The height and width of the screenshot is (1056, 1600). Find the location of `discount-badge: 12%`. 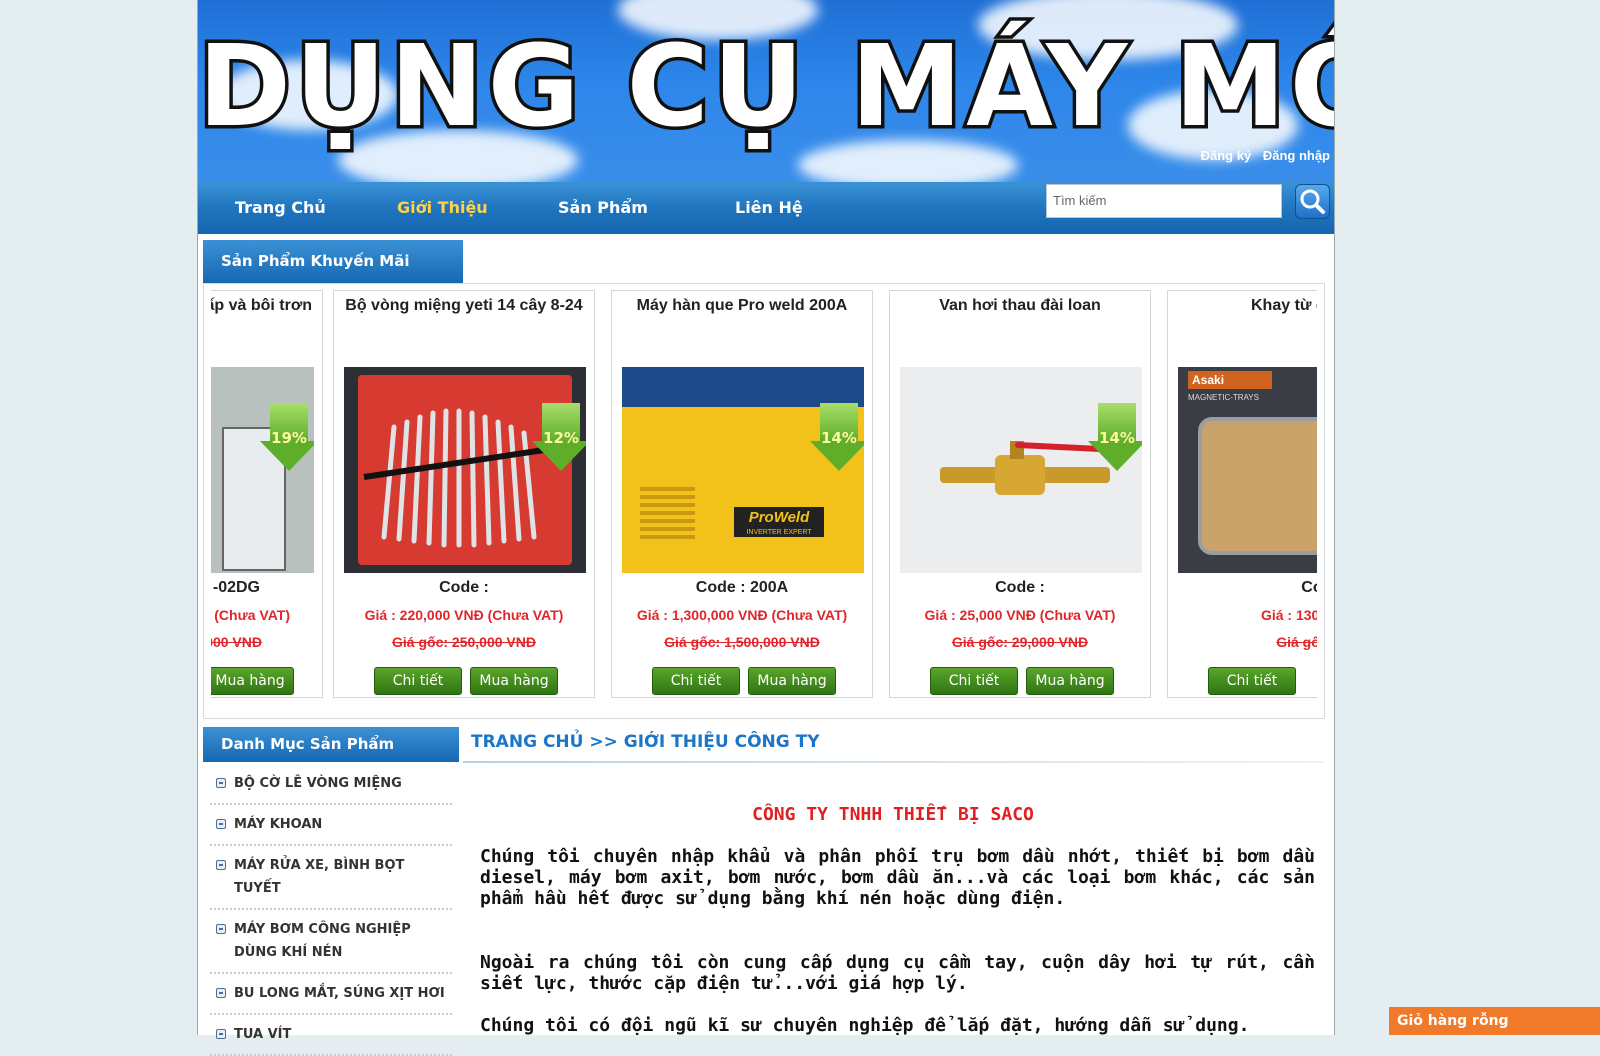

discount-badge: 12% is located at coordinates (559, 438).